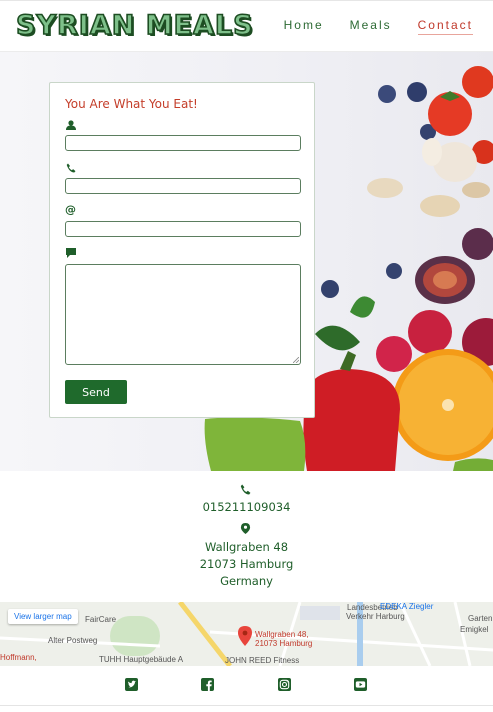  Describe the element at coordinates (43, 616) in the screenshot. I see `view-larger-map-link: View larger map` at that location.